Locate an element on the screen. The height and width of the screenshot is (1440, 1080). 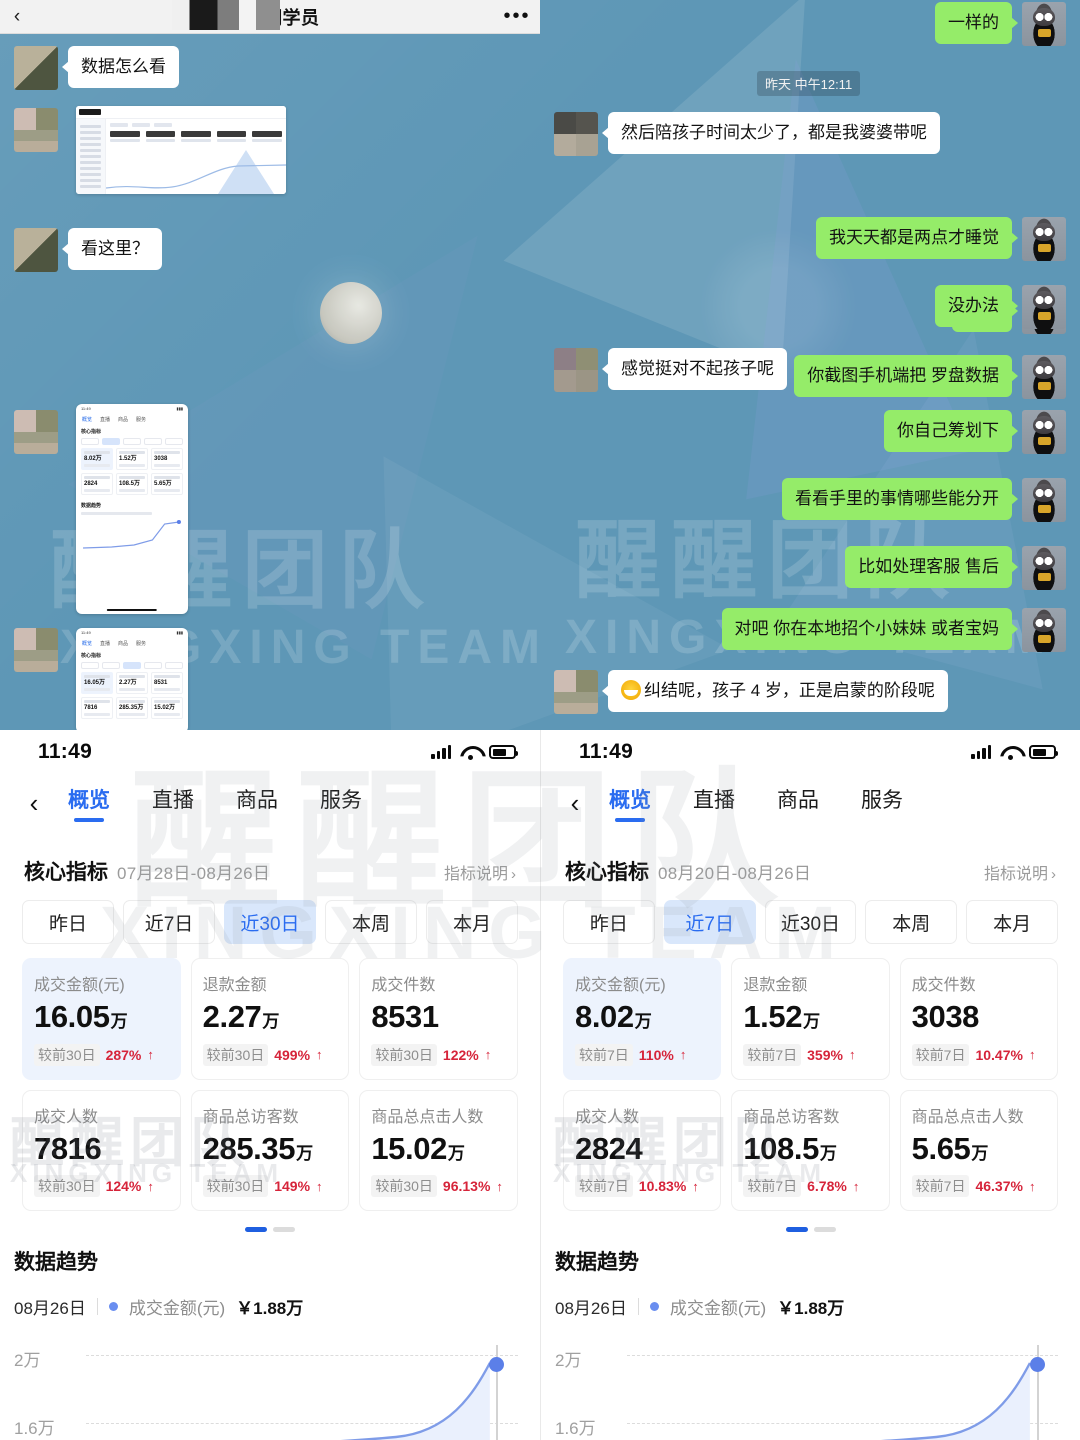
metric-card: 商品总点击人数 5.65万 较前7日 46.37% ↑ is located at coordinates (978, 1150).